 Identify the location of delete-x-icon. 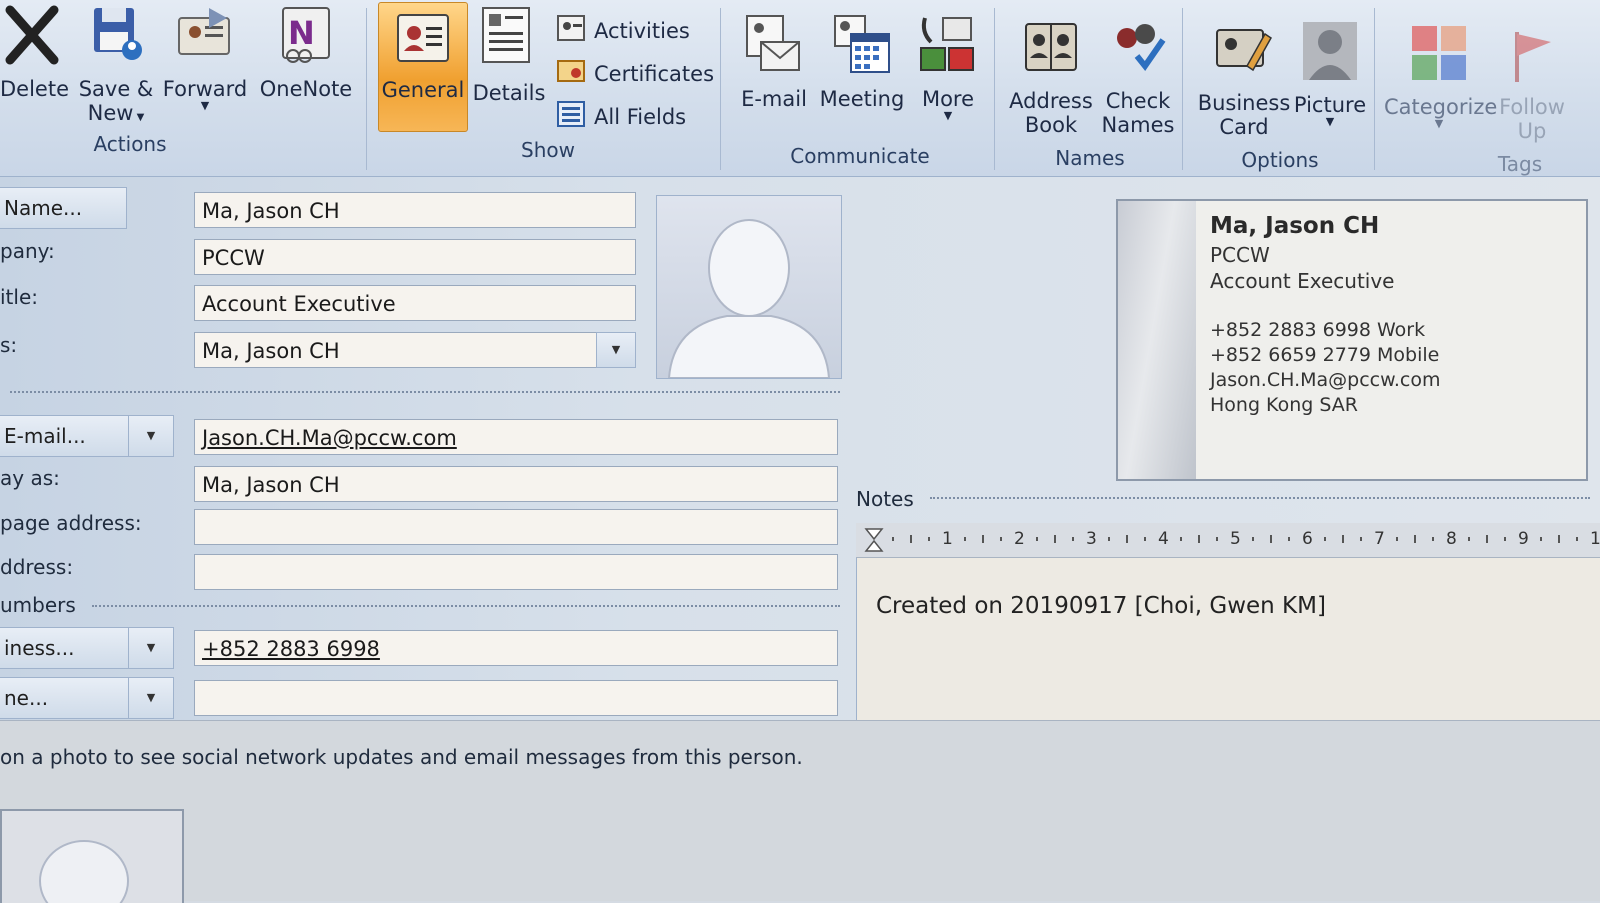
(32, 37).